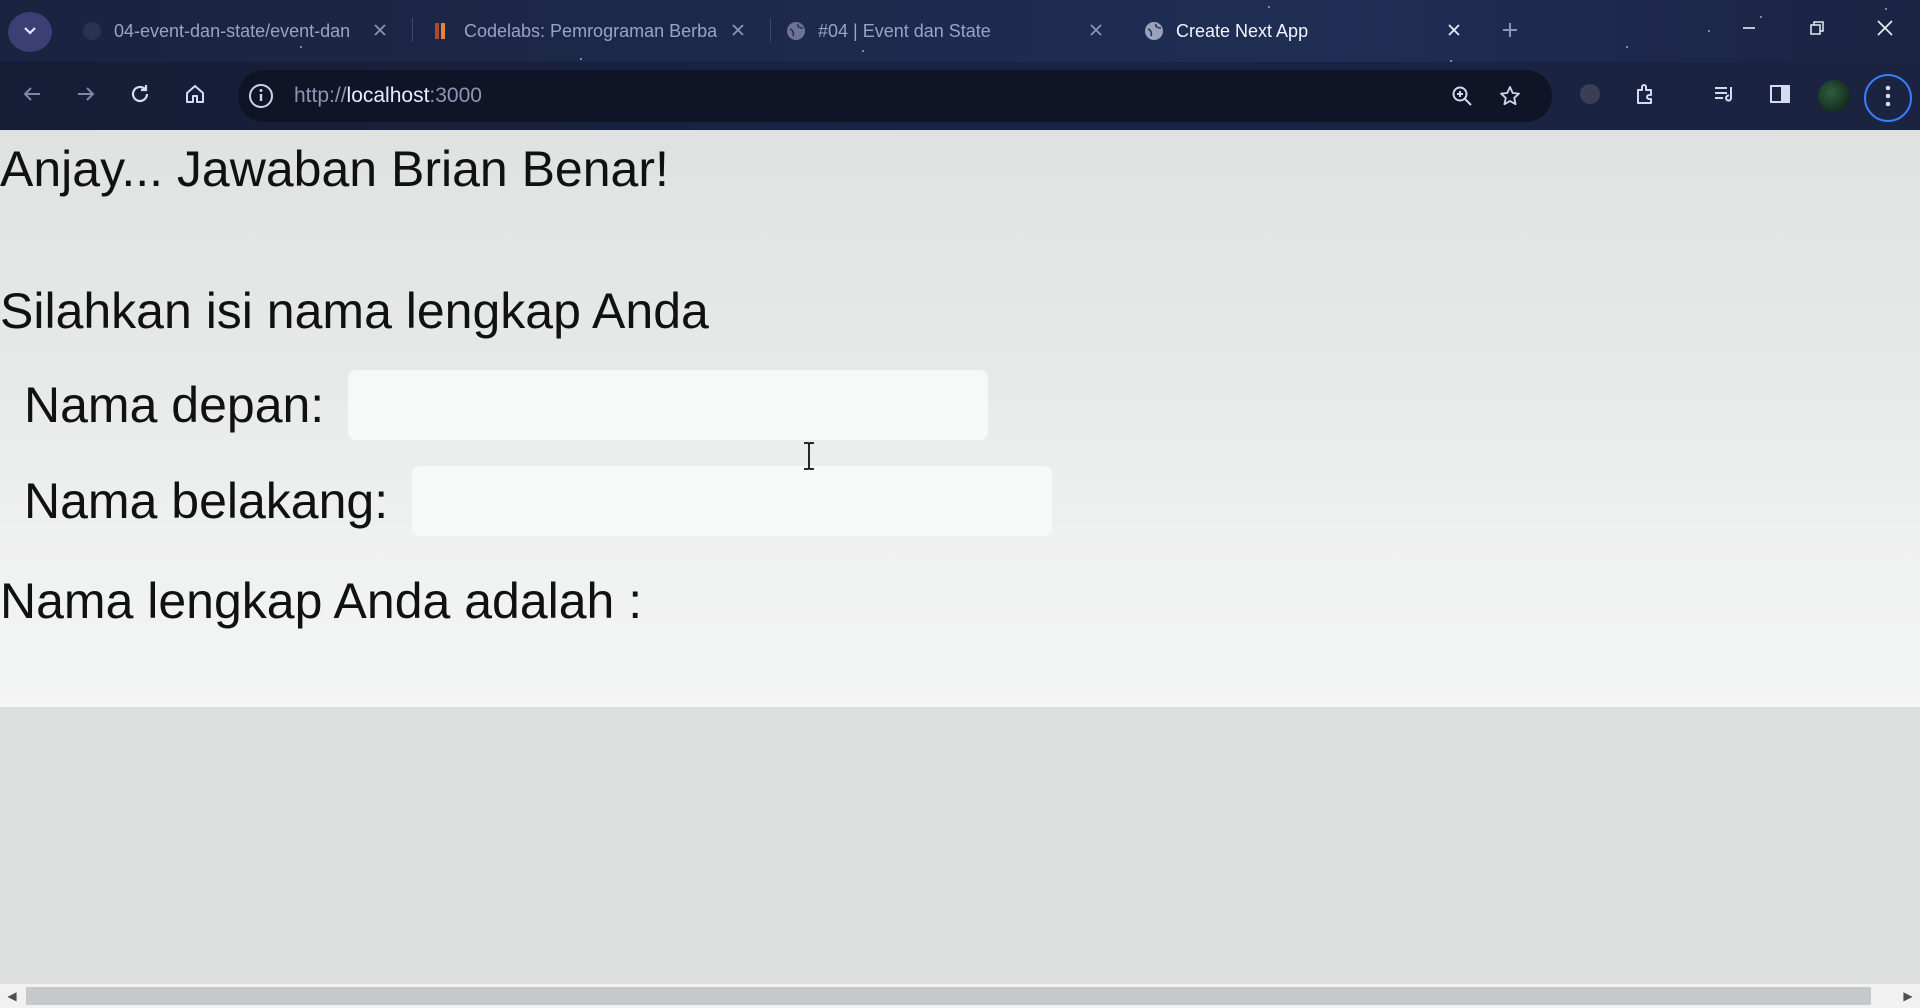 The width and height of the screenshot is (1920, 1008). Describe the element at coordinates (206, 501) in the screenshot. I see `last-name-label: Nama belakang:` at that location.